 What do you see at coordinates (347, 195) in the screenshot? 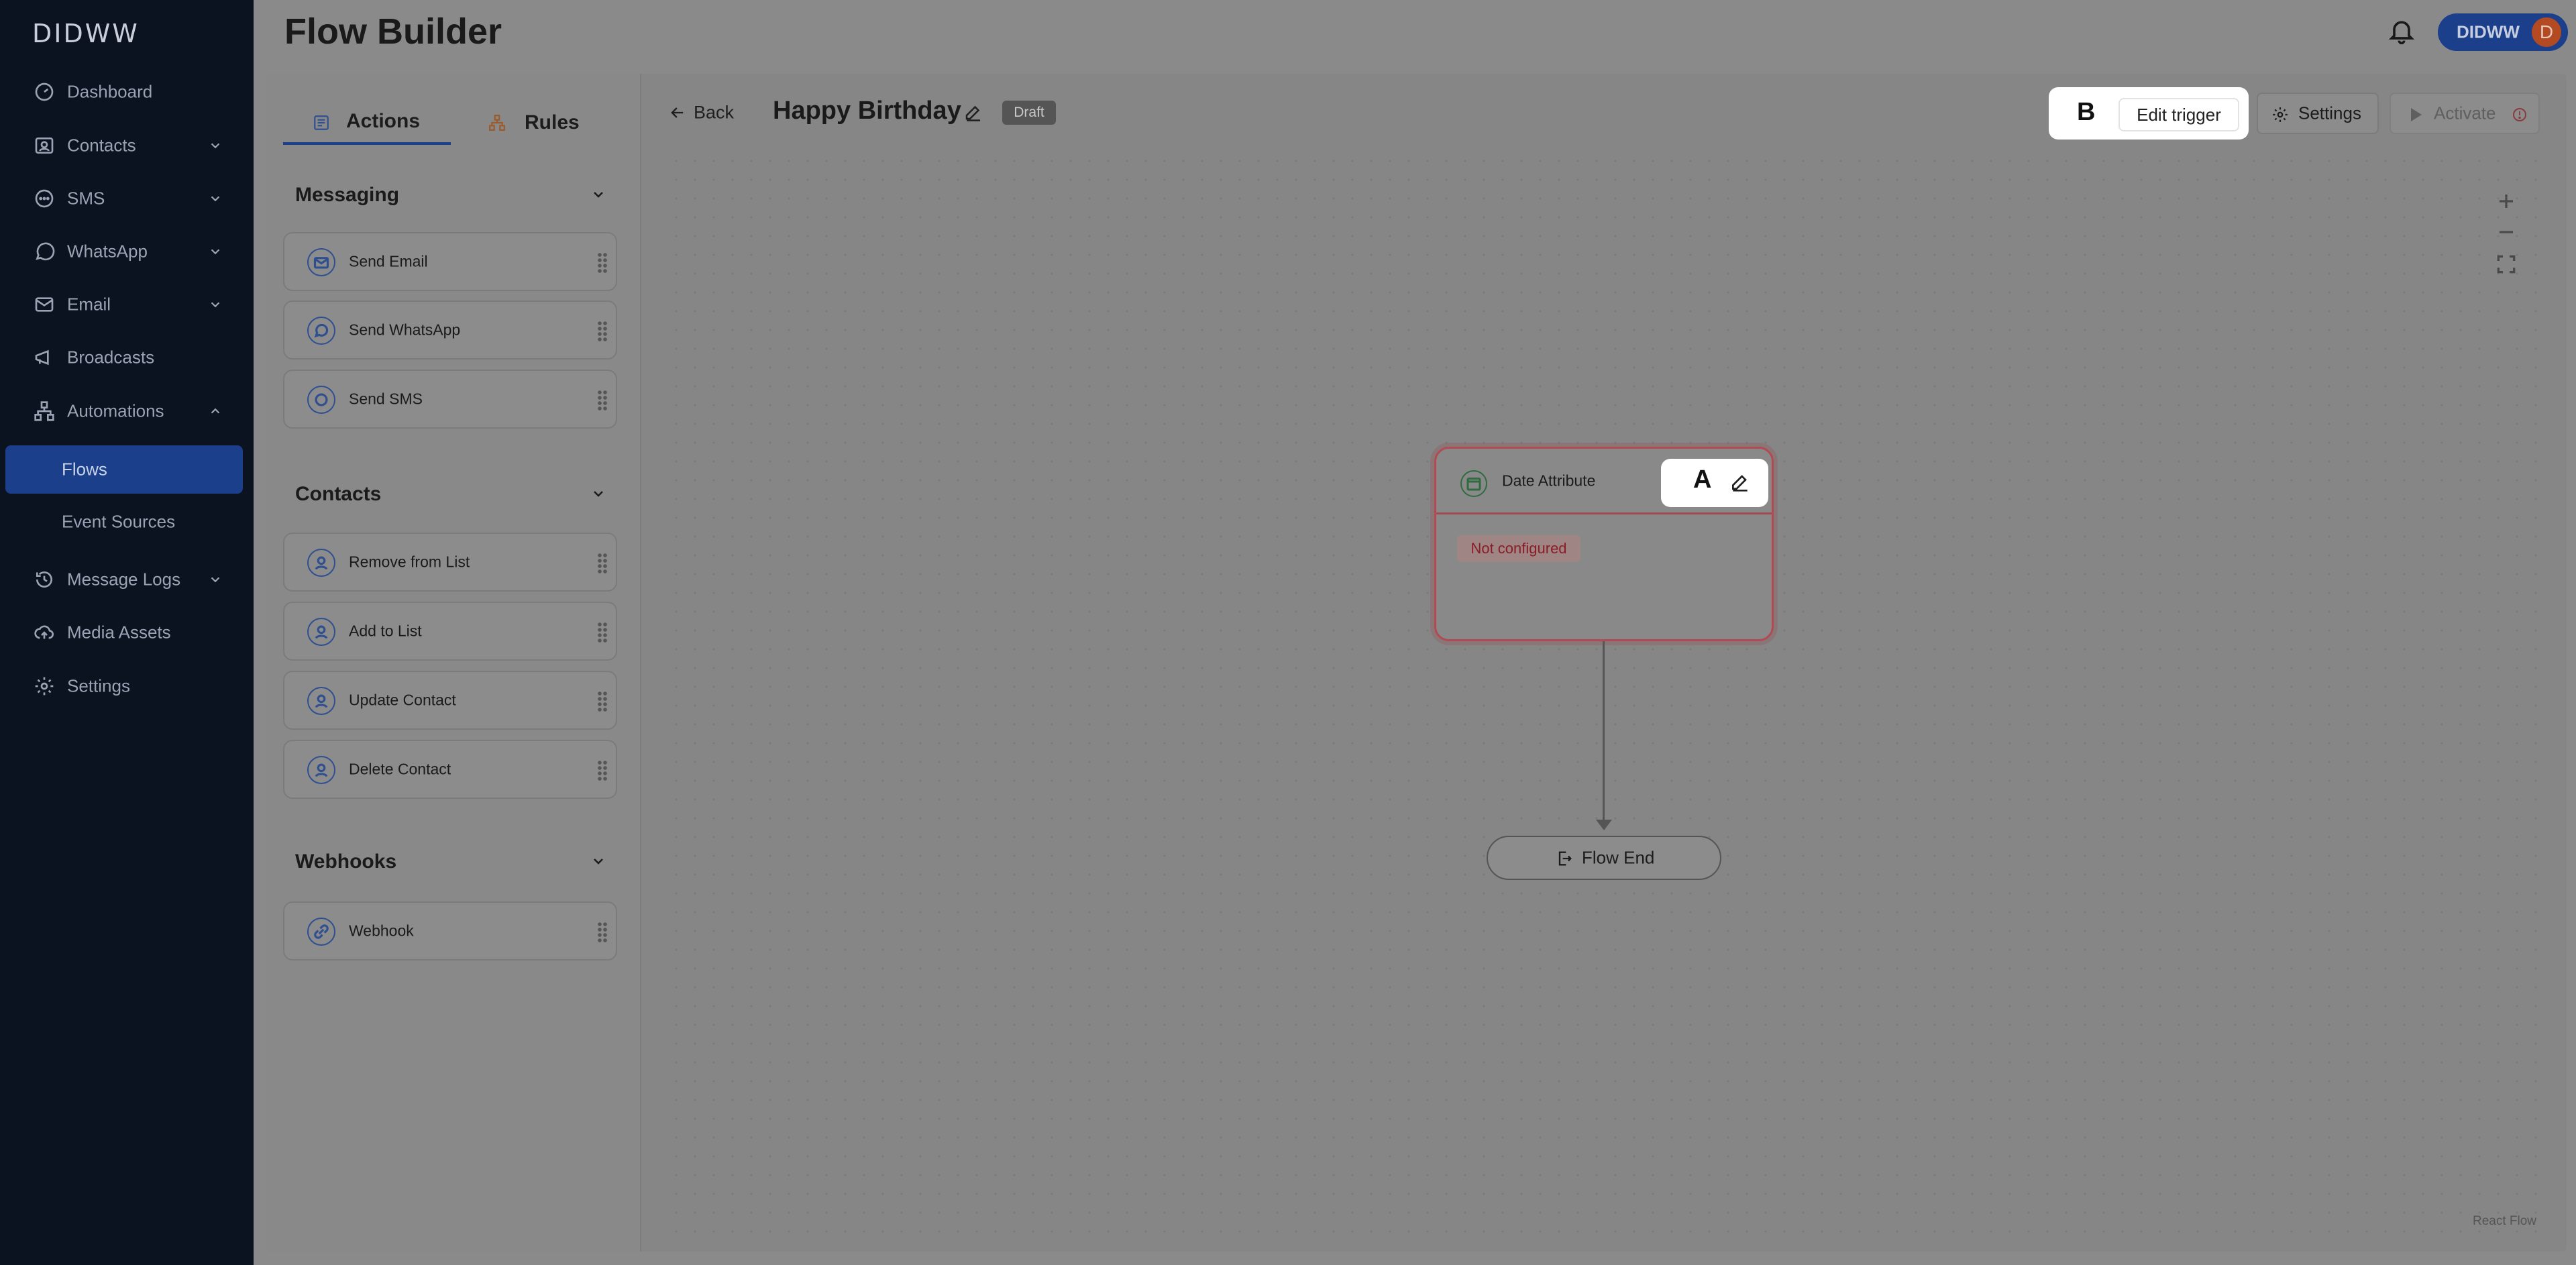
I see `section-title-messaging: Messaging` at bounding box center [347, 195].